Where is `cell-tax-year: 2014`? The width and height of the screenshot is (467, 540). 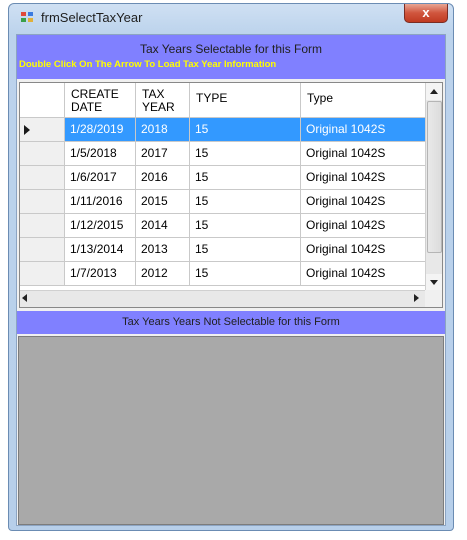
cell-tax-year: 2014 is located at coordinates (163, 226).